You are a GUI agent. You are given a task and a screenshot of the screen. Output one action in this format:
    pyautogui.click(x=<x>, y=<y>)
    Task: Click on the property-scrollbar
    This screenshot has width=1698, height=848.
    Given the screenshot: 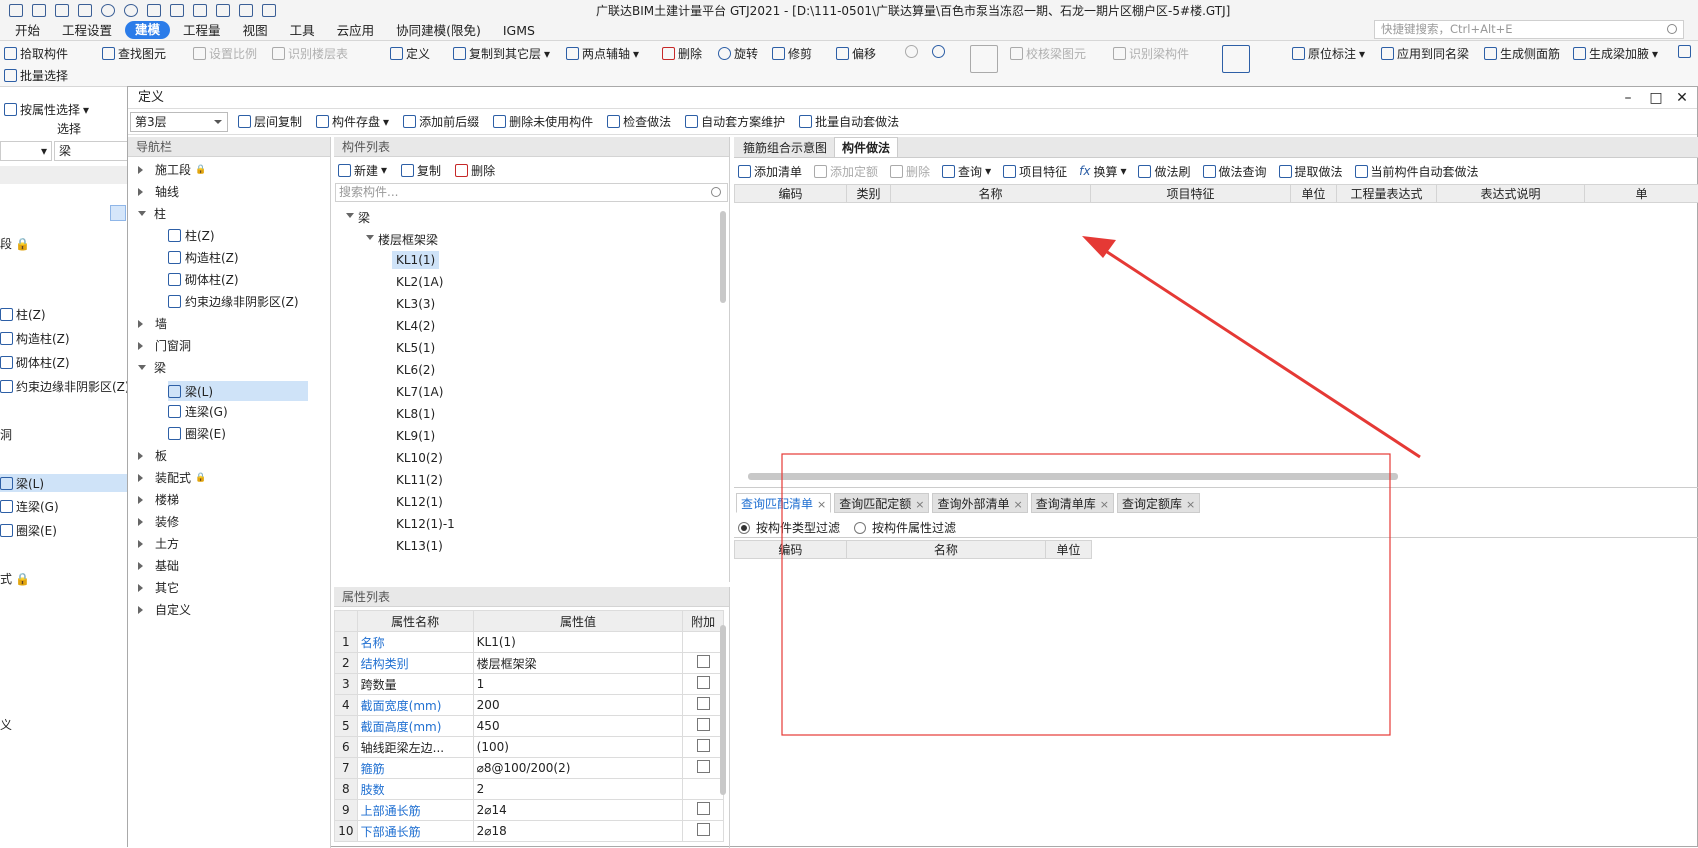 What is the action you would take?
    pyautogui.click(x=723, y=710)
    